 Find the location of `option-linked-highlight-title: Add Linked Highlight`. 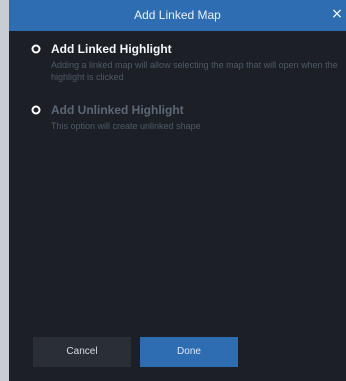

option-linked-highlight-title: Add Linked Highlight is located at coordinates (111, 49).